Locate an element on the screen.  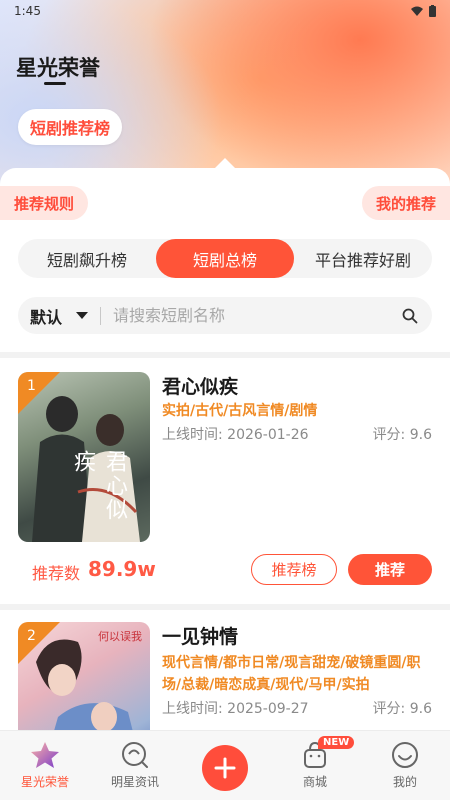
recommend-count-label: 推荐数 is located at coordinates (56, 573).